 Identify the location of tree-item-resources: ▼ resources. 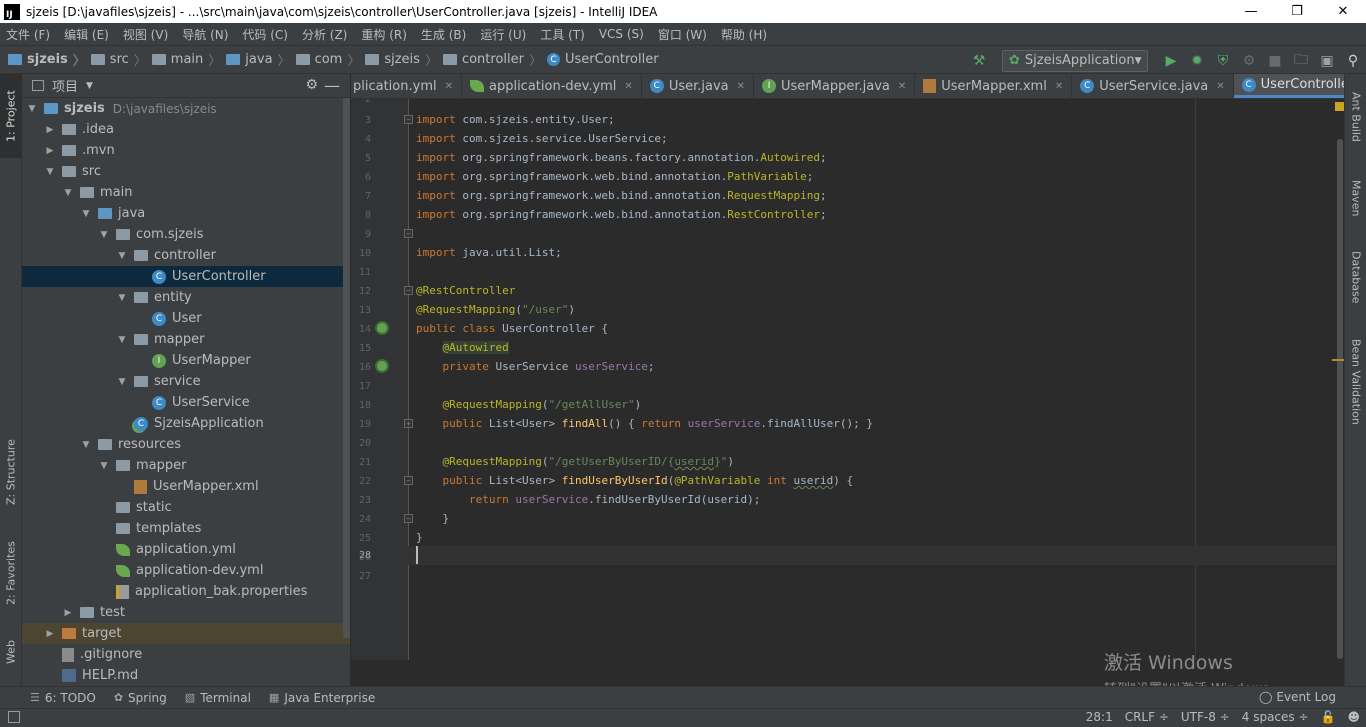
(186, 444).